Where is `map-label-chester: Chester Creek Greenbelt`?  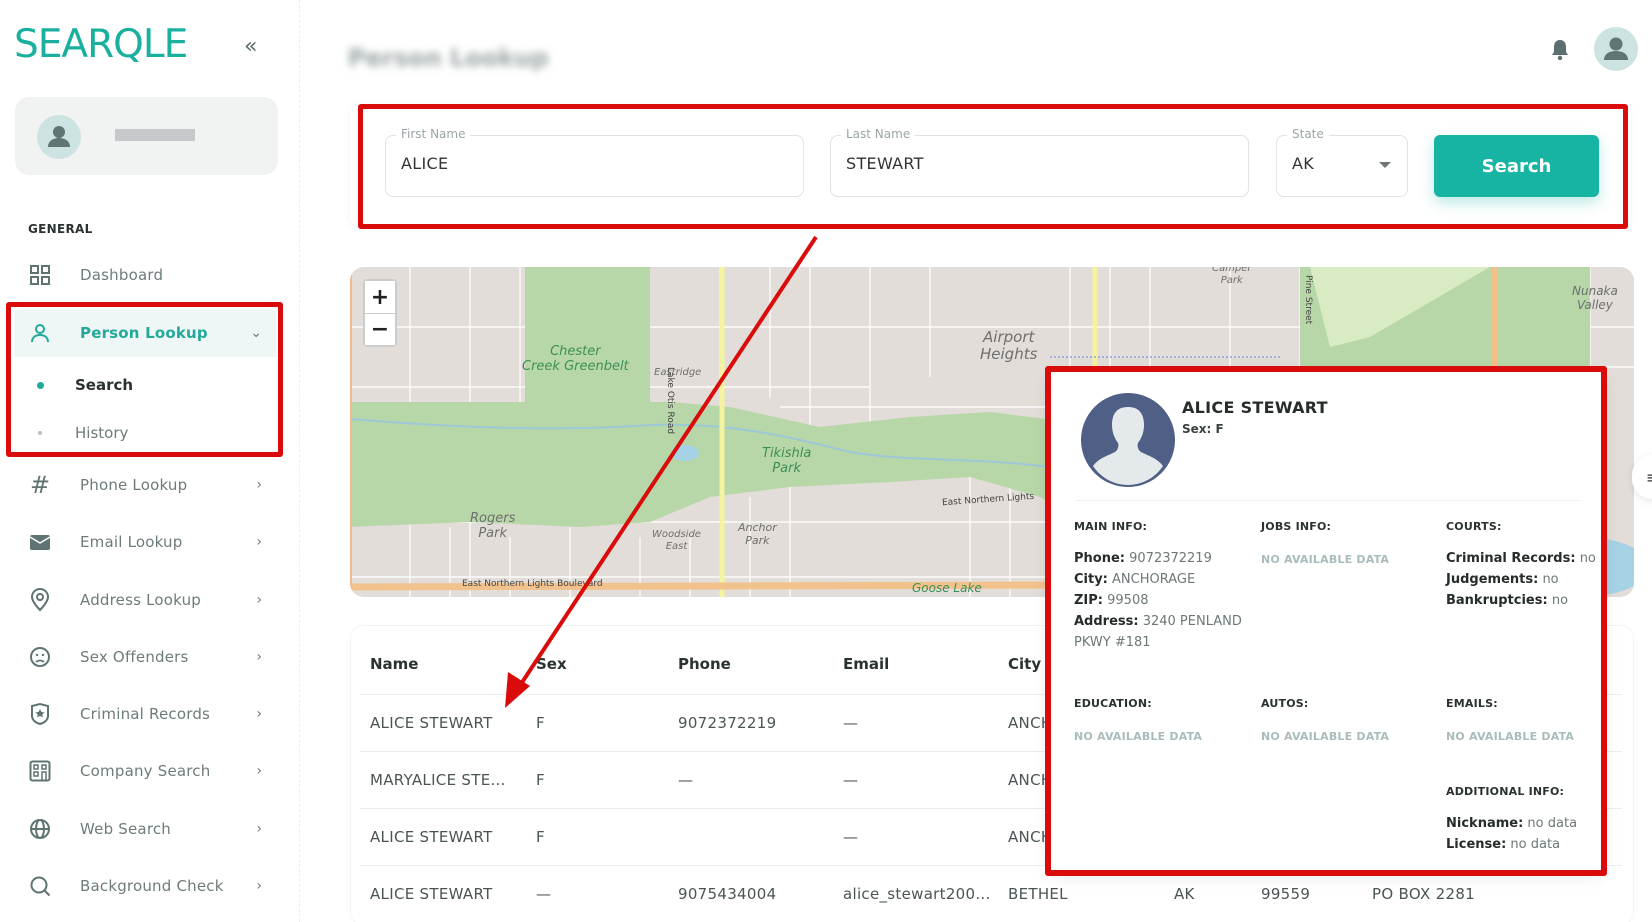 map-label-chester: Chester Creek Greenbelt is located at coordinates (575, 359).